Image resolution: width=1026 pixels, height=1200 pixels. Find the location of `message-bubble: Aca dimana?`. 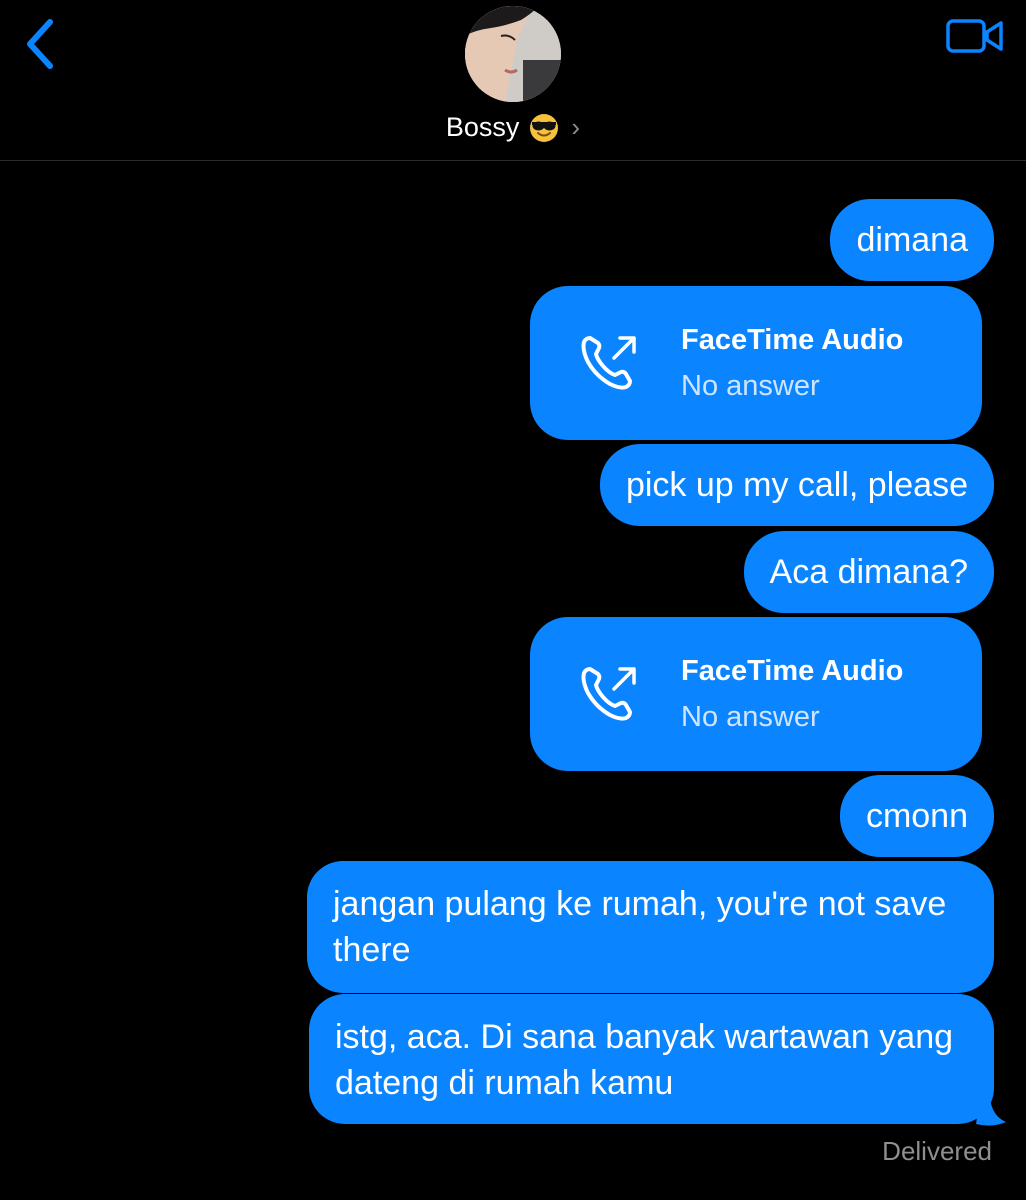

message-bubble: Aca dimana? is located at coordinates (868, 572).